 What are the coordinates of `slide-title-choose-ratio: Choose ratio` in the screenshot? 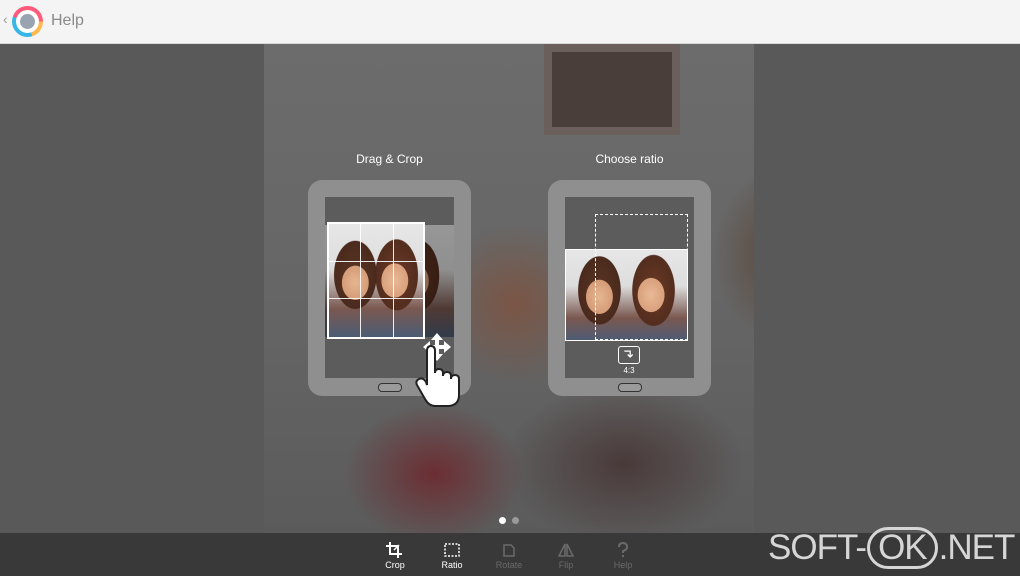 It's located at (629, 159).